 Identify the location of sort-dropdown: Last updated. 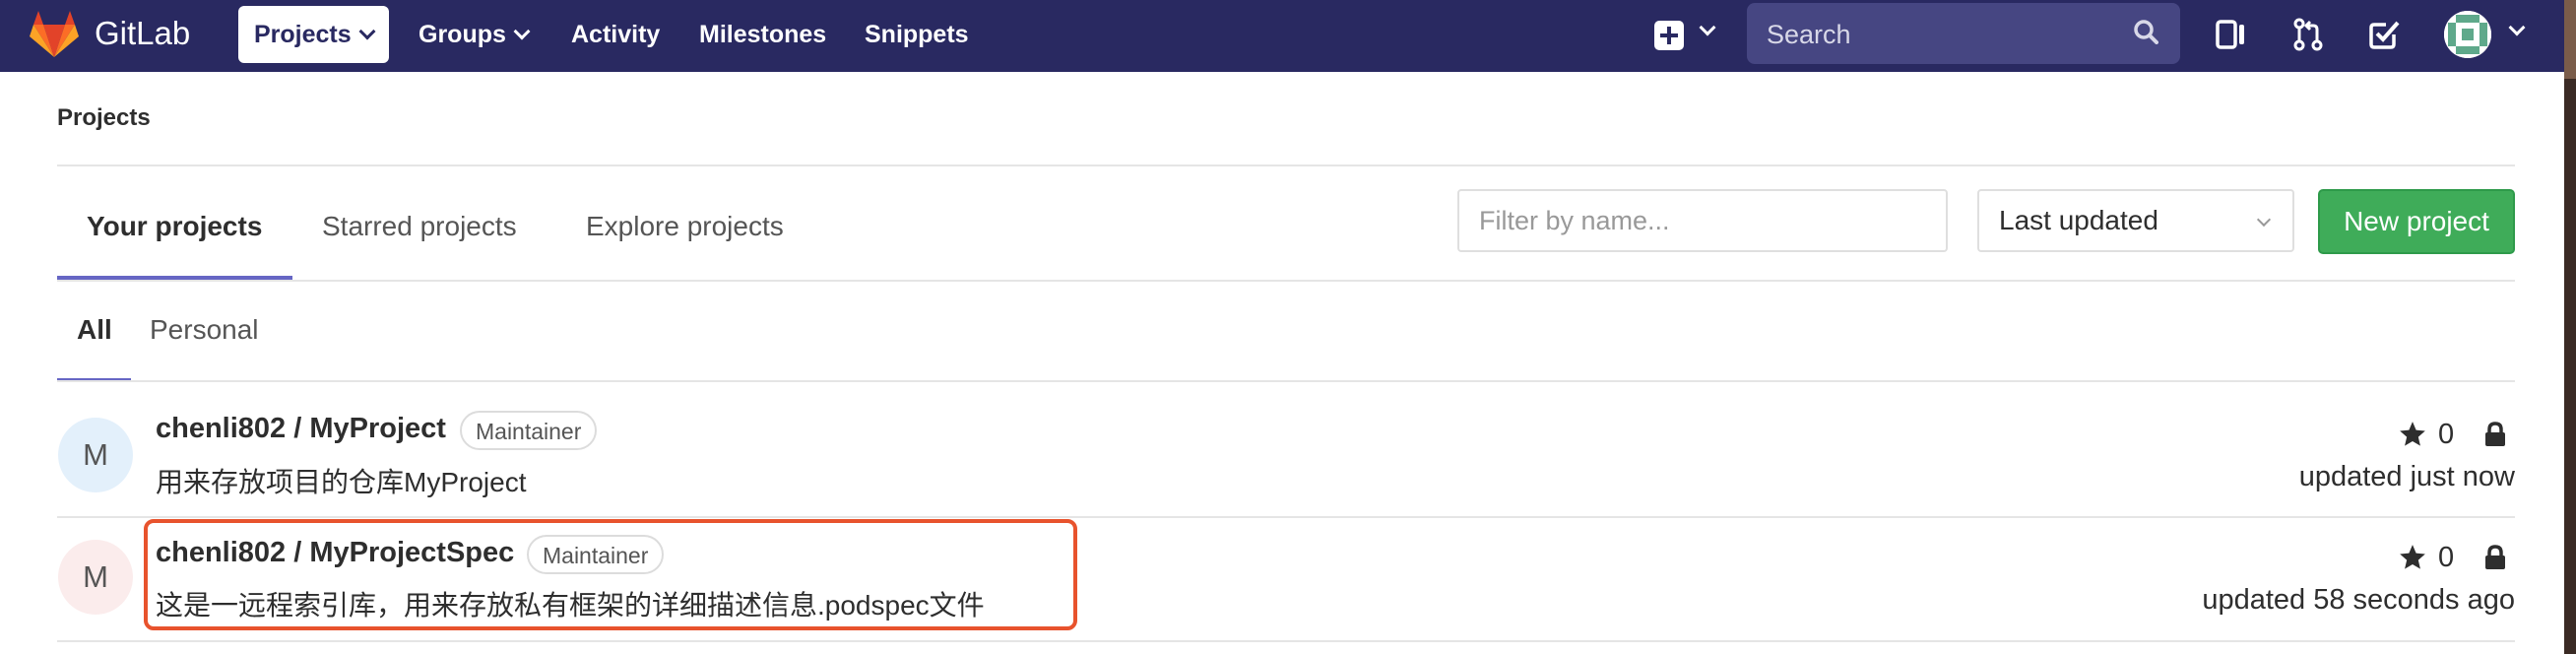
(2135, 220).